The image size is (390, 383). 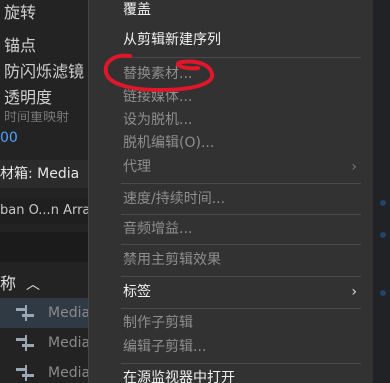 What do you see at coordinates (20, 12) in the screenshot?
I see `property-label: 旋转` at bounding box center [20, 12].